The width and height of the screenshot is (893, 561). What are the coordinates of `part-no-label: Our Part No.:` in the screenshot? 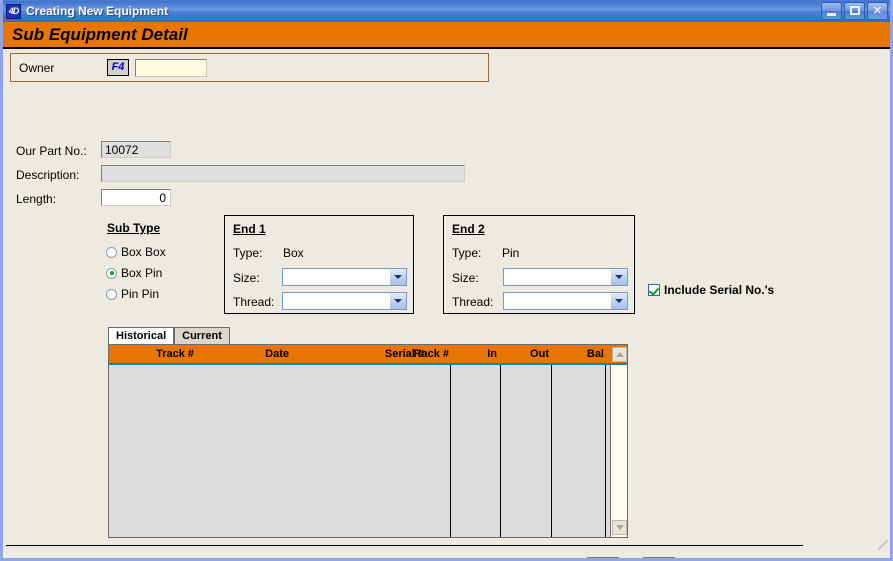 It's located at (51, 151).